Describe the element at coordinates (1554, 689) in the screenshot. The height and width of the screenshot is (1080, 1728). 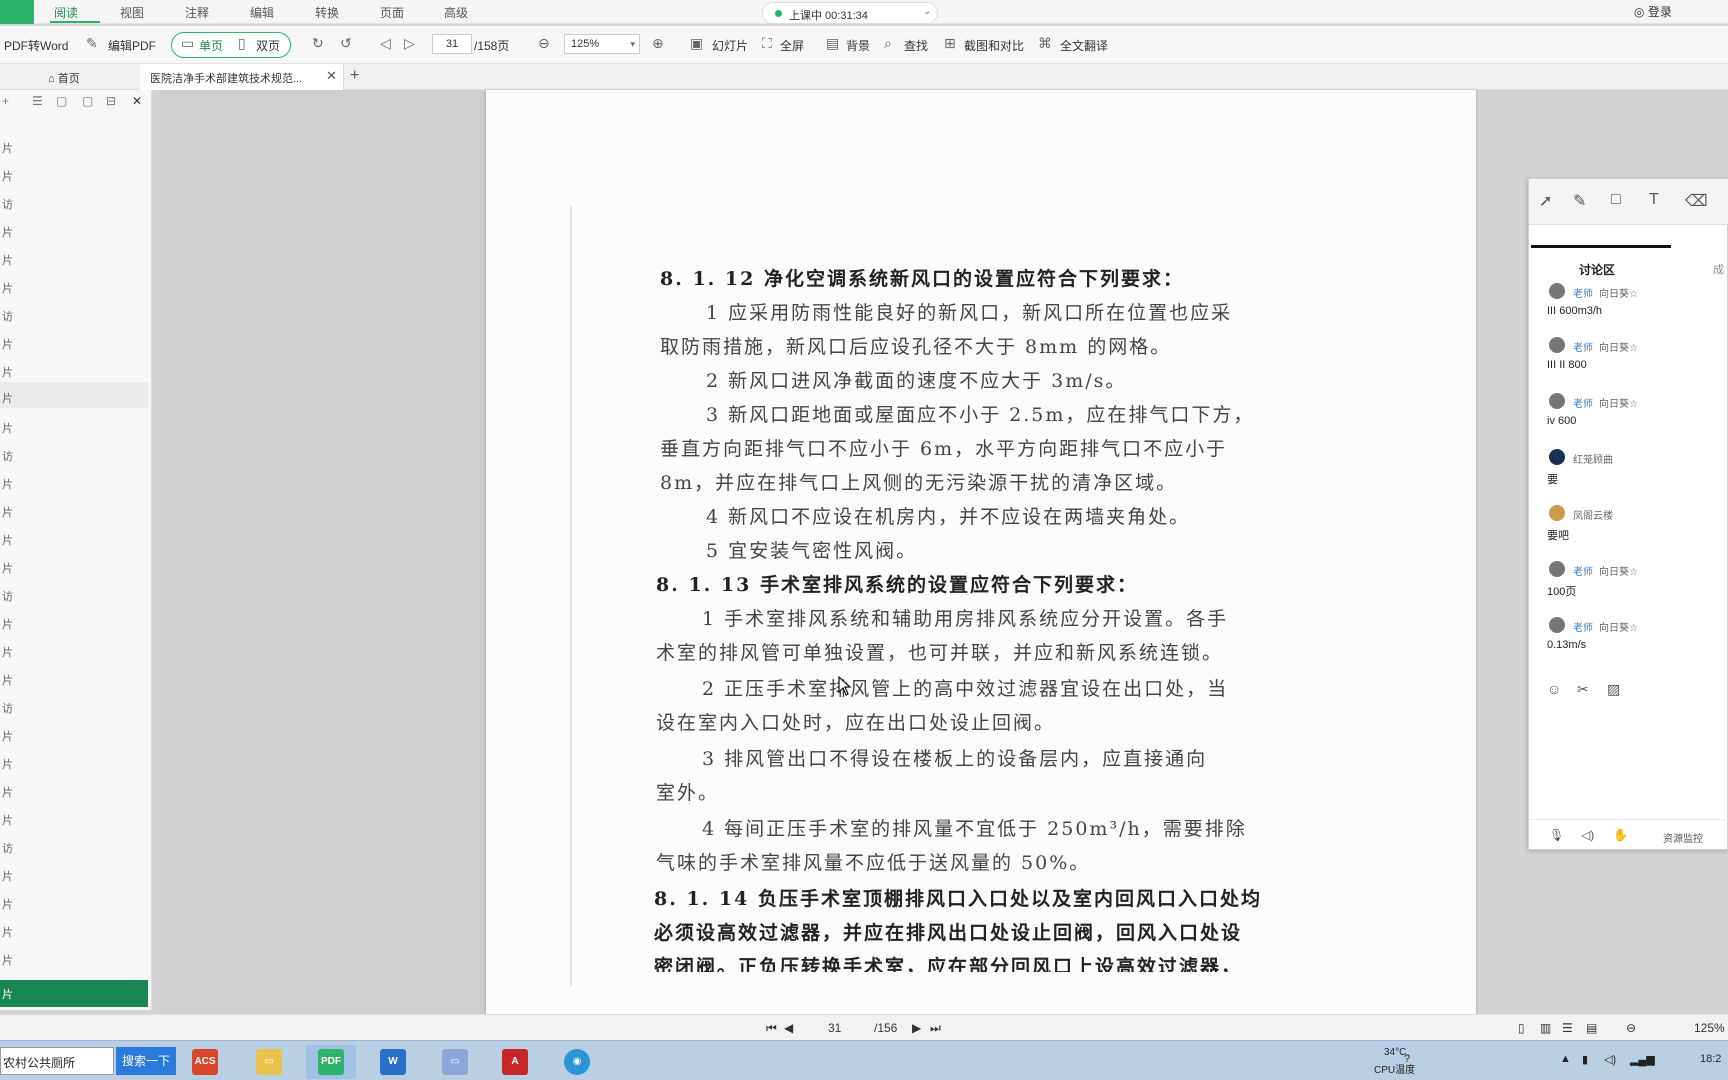
I see `emoji-icon: ☺` at that location.